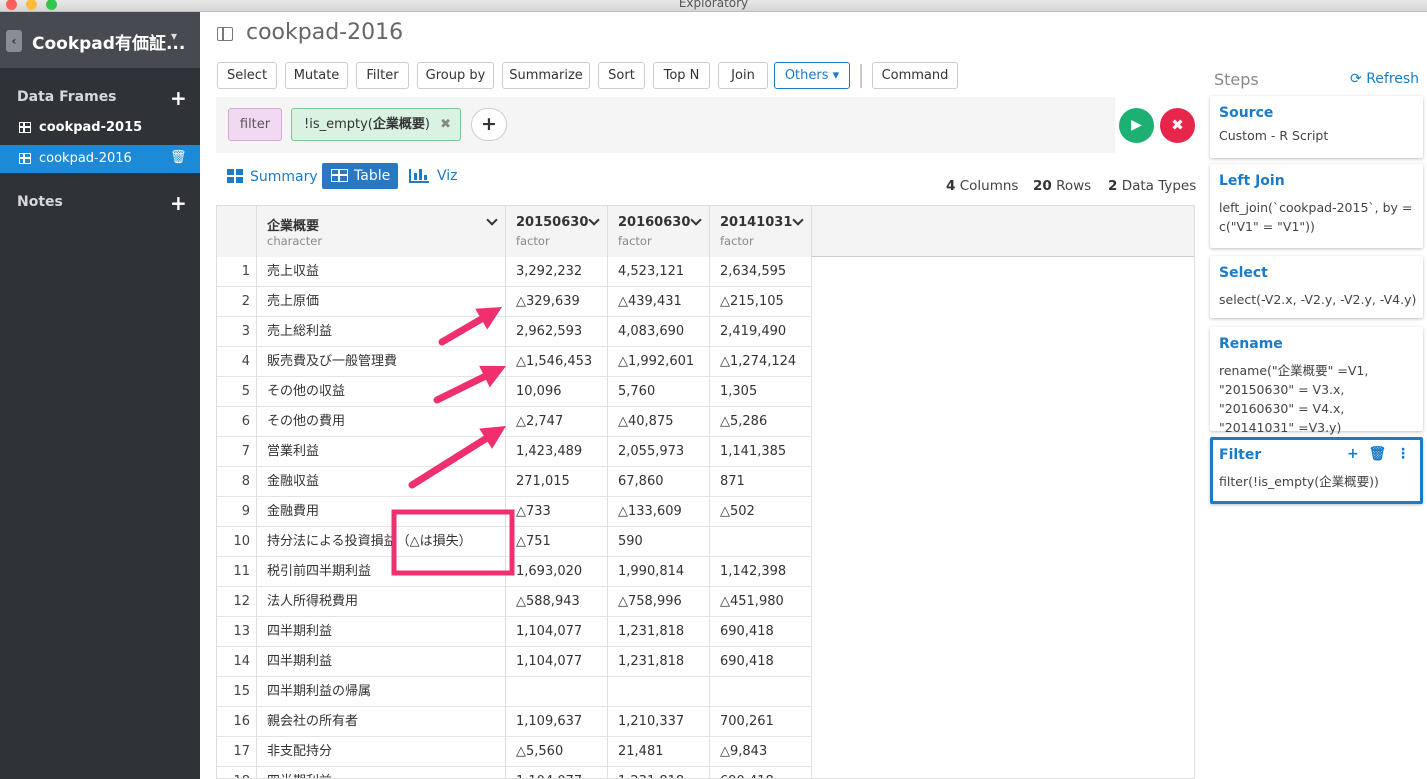 The height and width of the screenshot is (779, 1427). What do you see at coordinates (372, 176) in the screenshot?
I see `tab-label: Table` at bounding box center [372, 176].